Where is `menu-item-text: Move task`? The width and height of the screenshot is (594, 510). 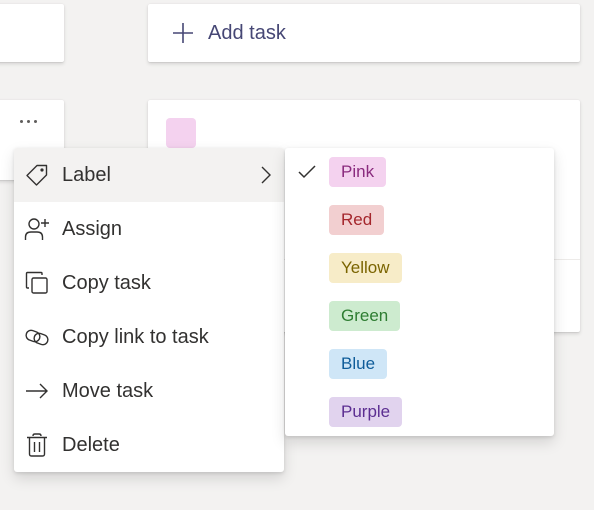
menu-item-text: Move task is located at coordinates (108, 390).